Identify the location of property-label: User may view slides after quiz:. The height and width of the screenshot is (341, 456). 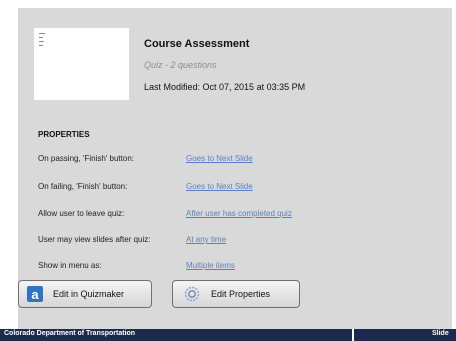
(94, 239).